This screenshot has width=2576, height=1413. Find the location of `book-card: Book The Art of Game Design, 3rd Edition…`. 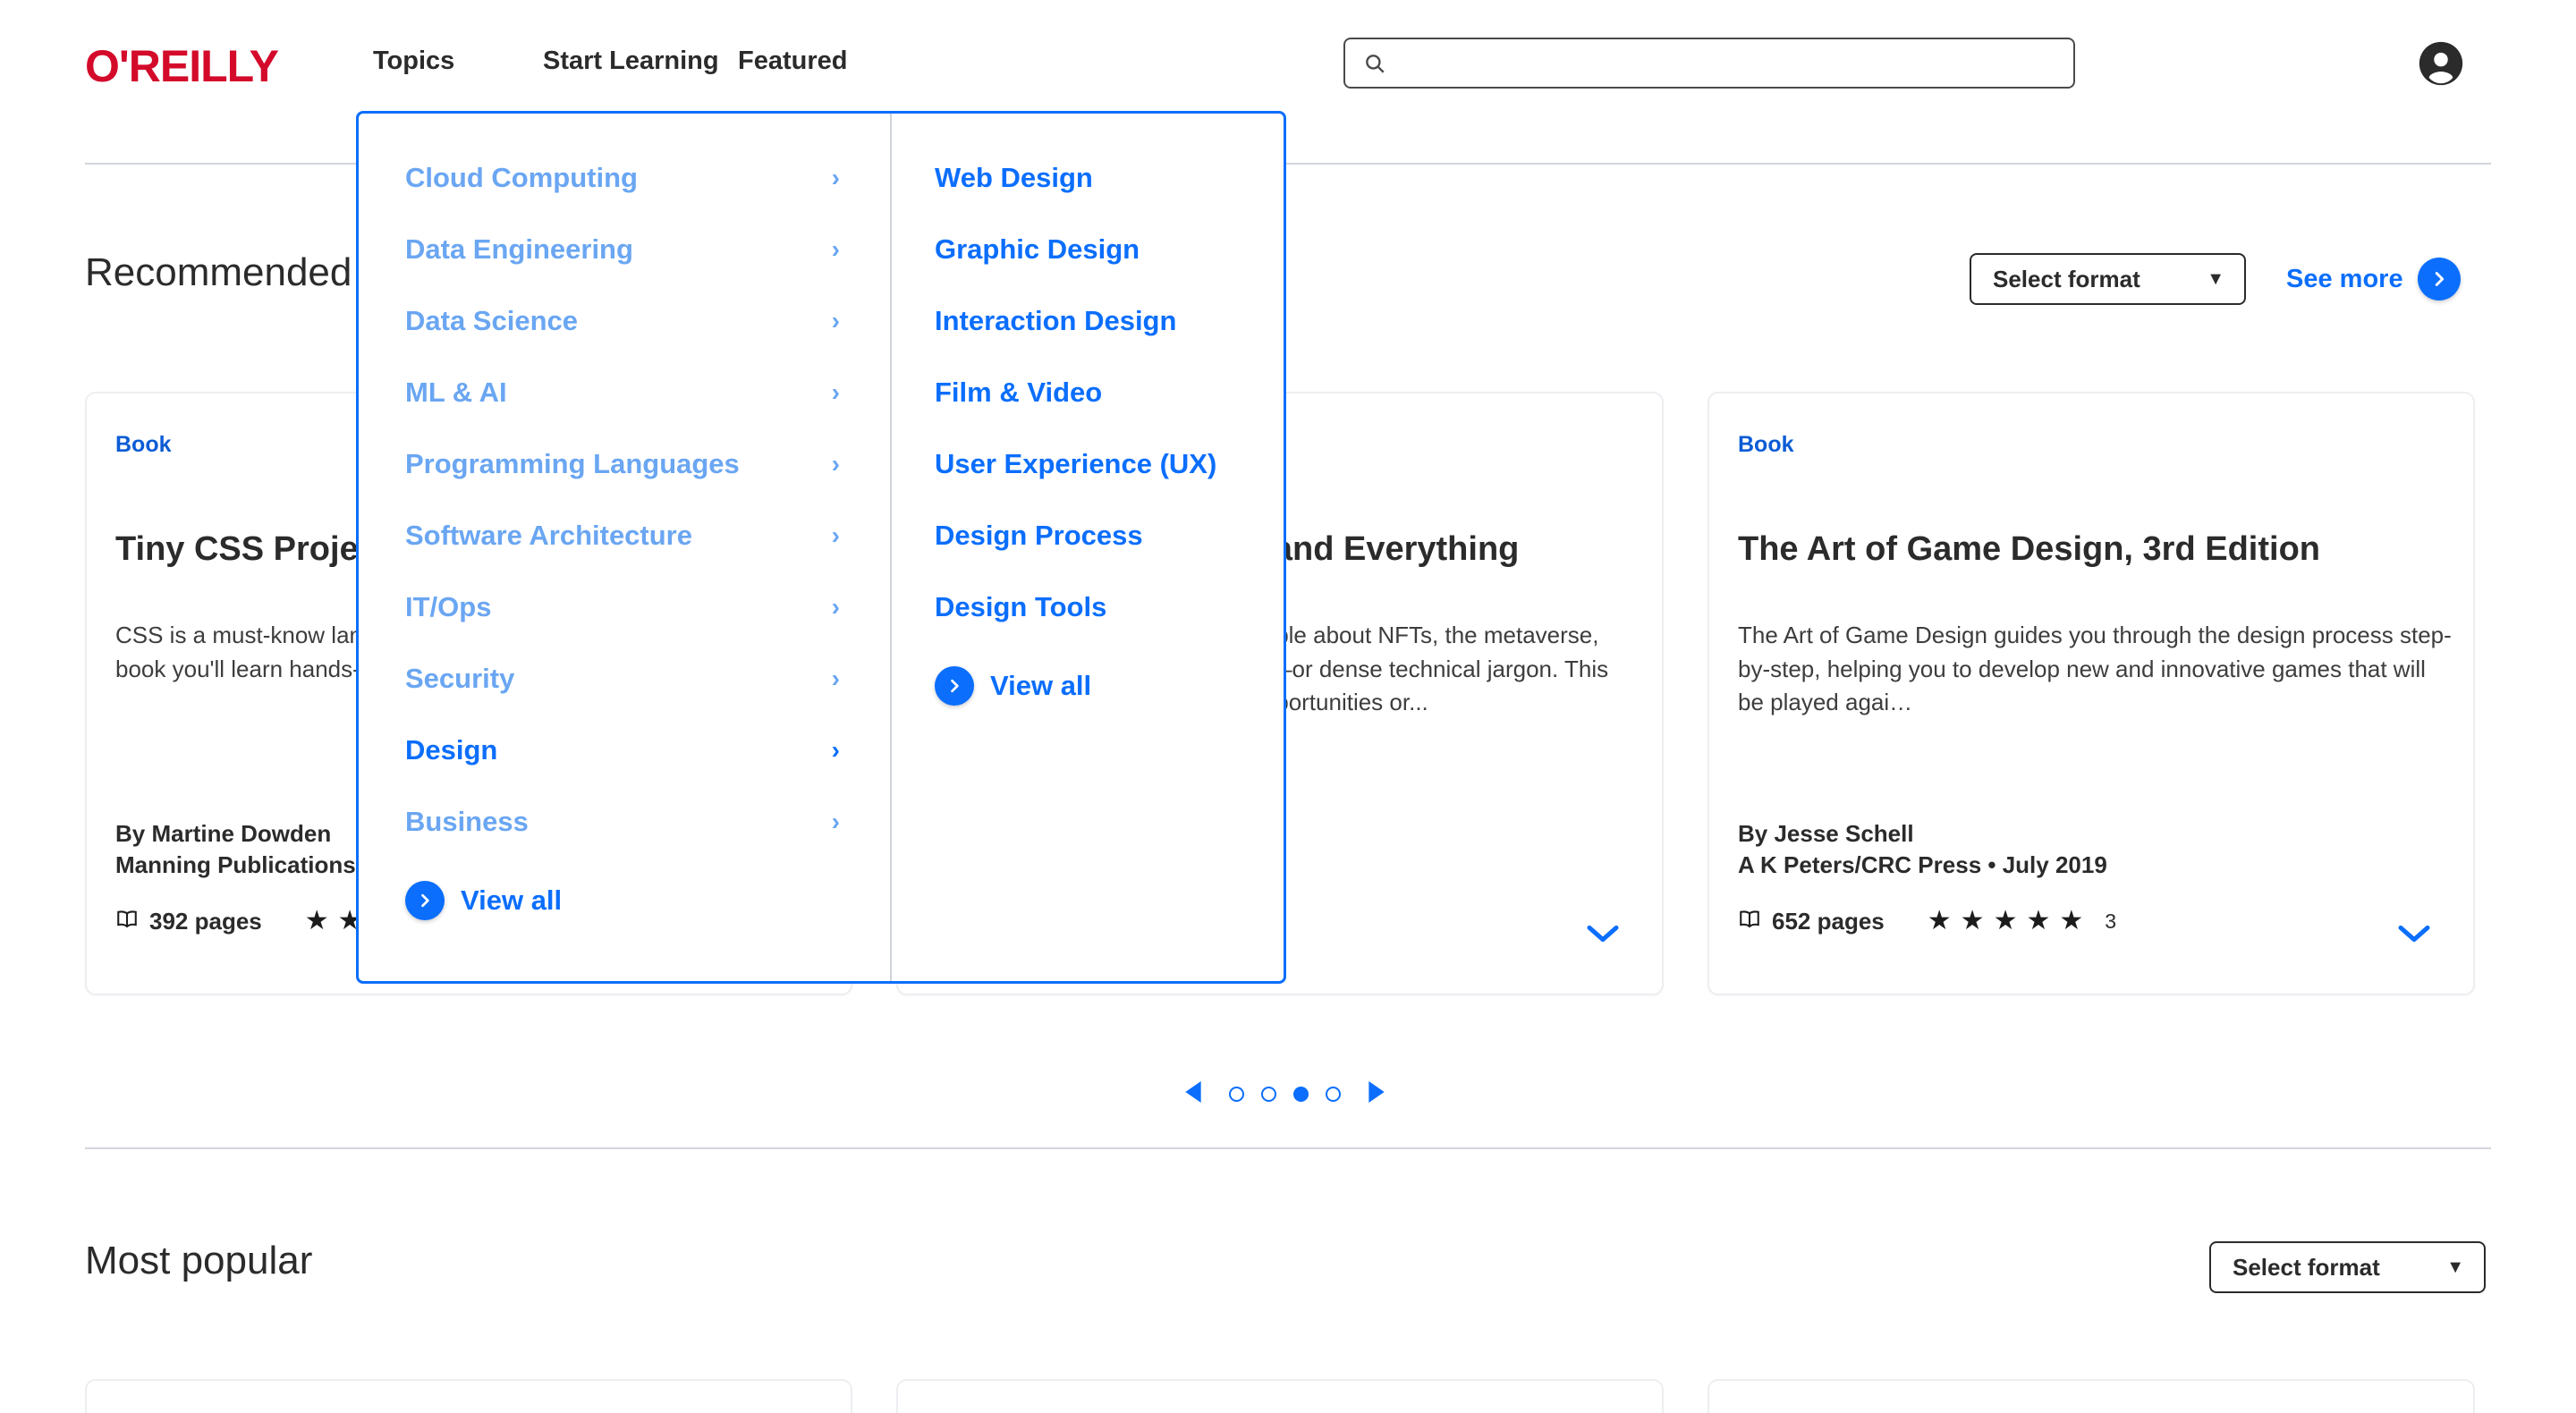

book-card: Book The Art of Game Design, 3rd Edition… is located at coordinates (2091, 693).